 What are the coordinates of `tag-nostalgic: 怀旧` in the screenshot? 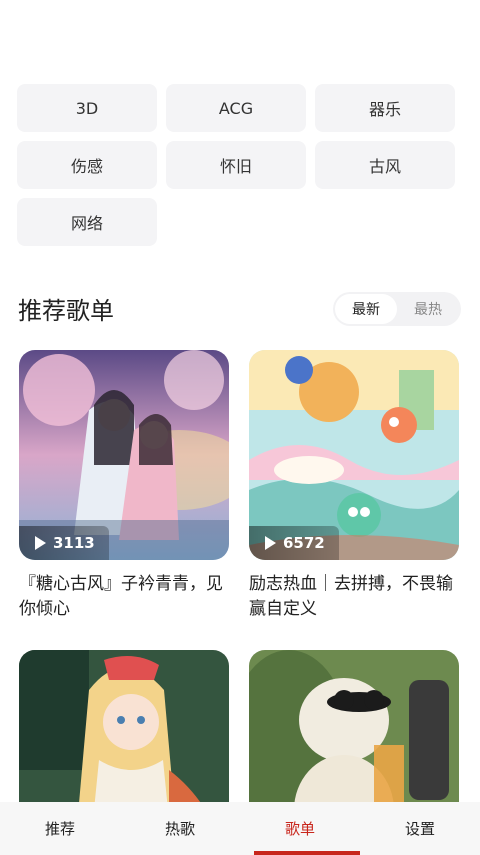 It's located at (236, 165).